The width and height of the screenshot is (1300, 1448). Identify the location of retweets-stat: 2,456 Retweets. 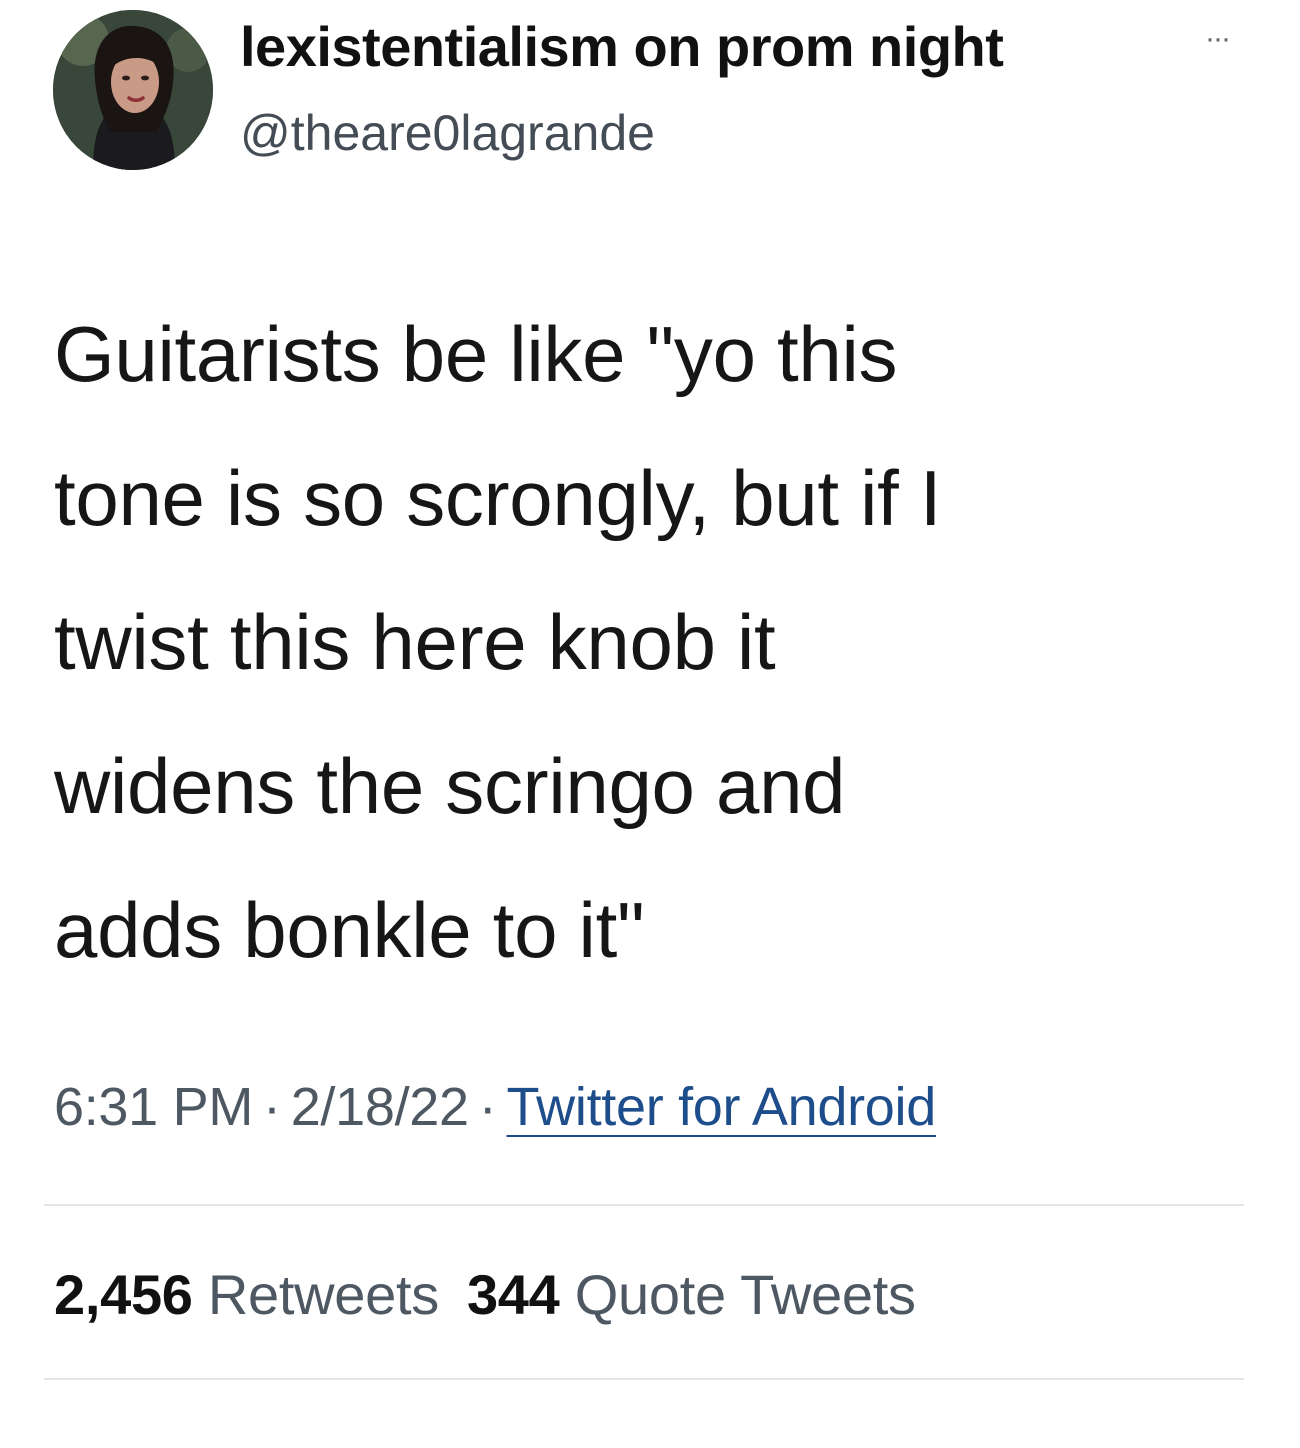
(246, 1294).